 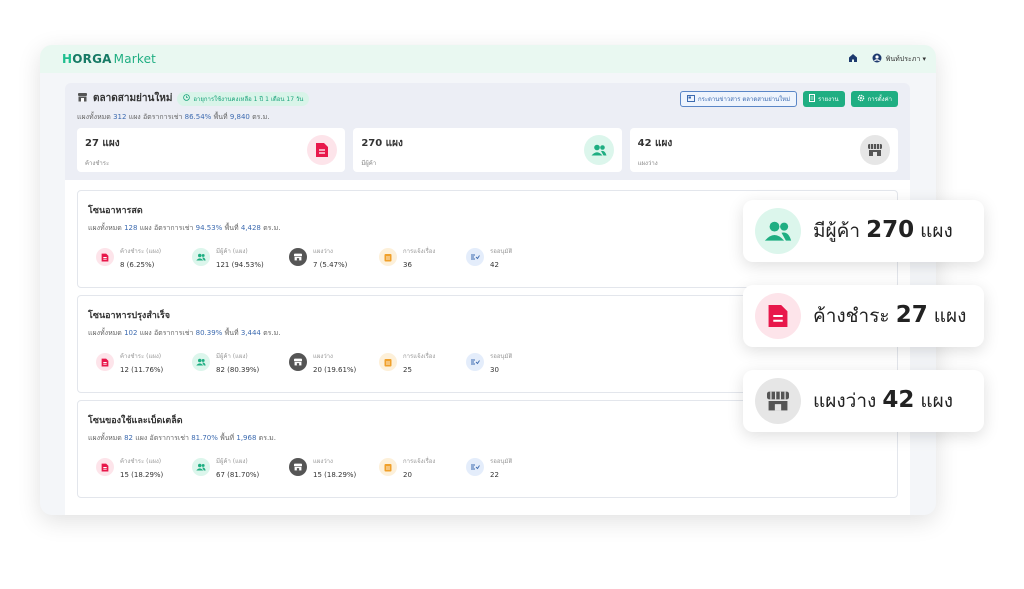 What do you see at coordinates (131, 228) in the screenshot?
I see `zone-total-value: 128` at bounding box center [131, 228].